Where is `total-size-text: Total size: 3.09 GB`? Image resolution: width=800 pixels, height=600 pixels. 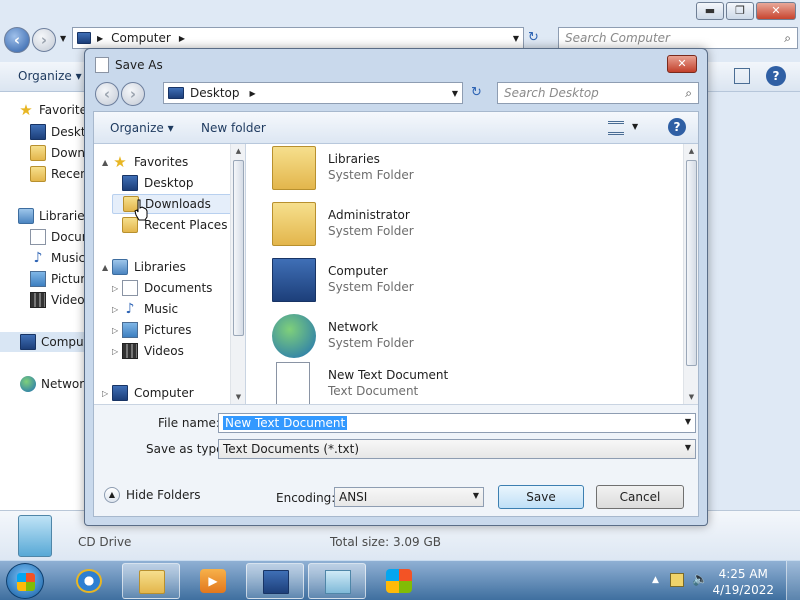 total-size-text: Total size: 3.09 GB is located at coordinates (386, 542).